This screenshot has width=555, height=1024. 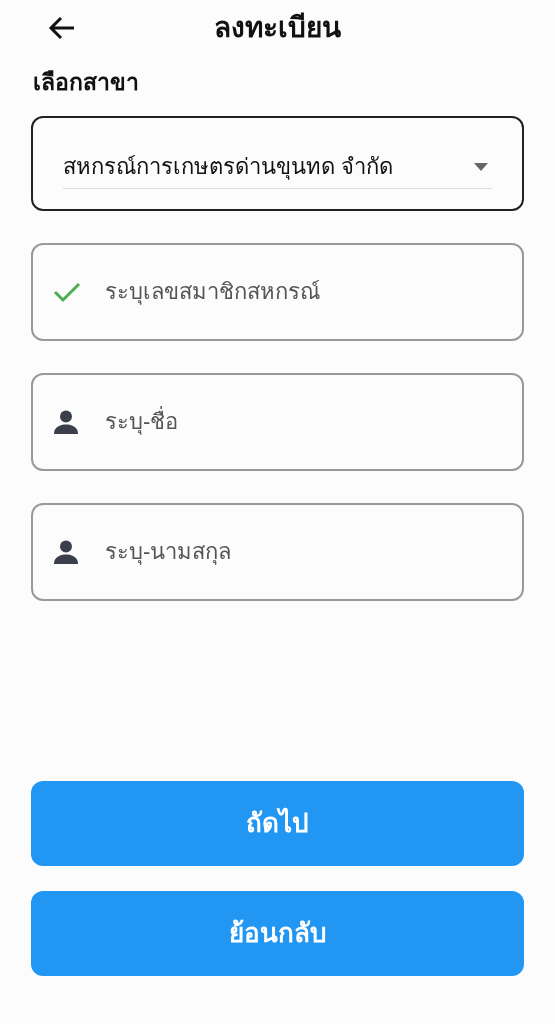 What do you see at coordinates (277, 421) in the screenshot?
I see `text-field: ระบุ-ชื่อ` at bounding box center [277, 421].